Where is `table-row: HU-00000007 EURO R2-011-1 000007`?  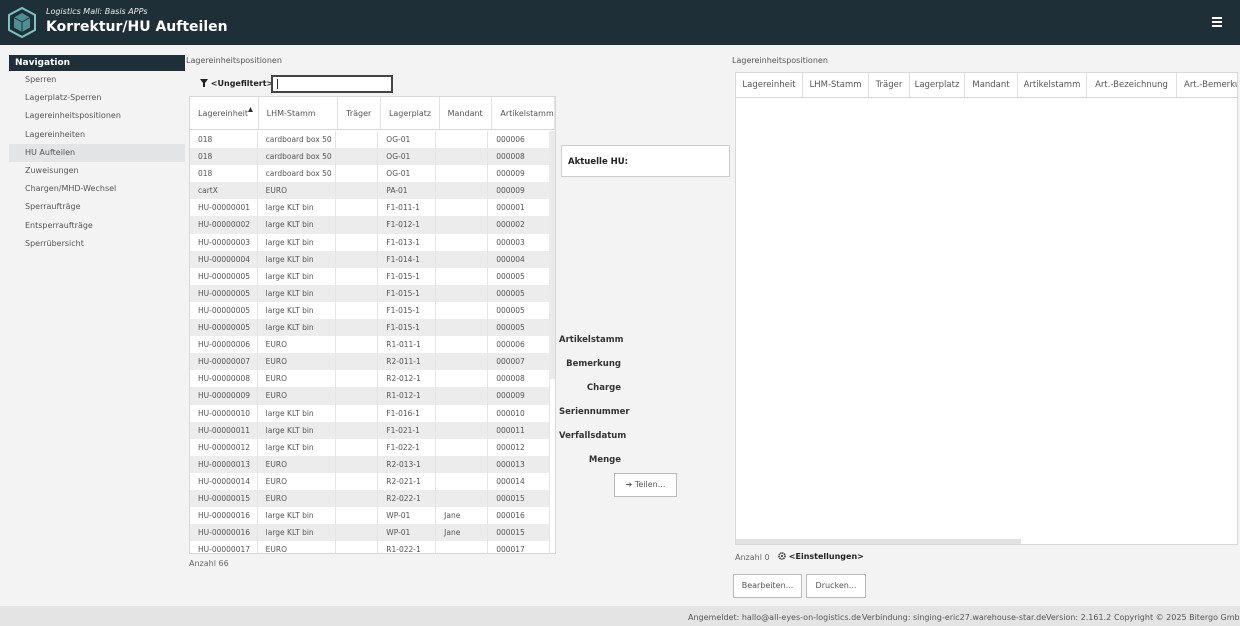 table-row: HU-00000007 EURO R2-011-1 000007 is located at coordinates (370, 362).